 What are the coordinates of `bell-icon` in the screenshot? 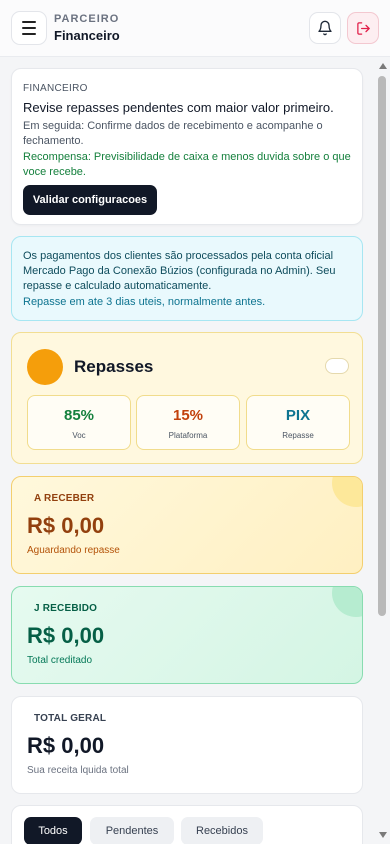 It's located at (325, 28).